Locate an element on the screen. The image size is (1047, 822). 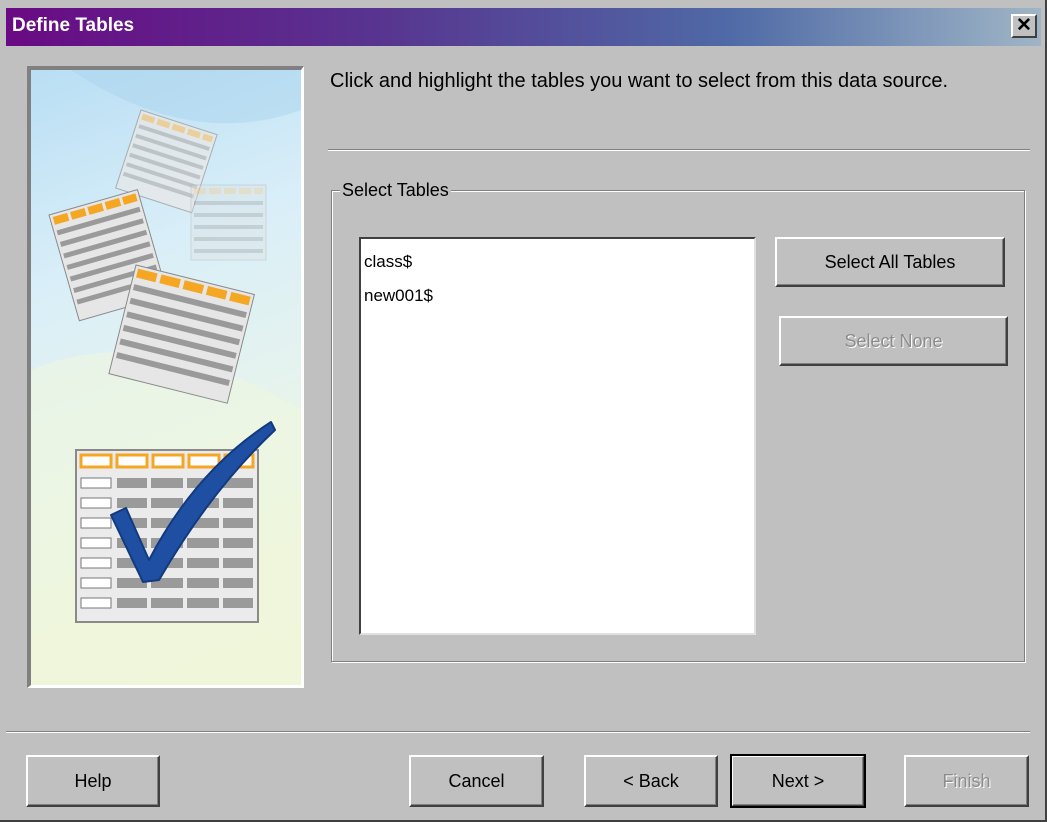
close-icon: ✕ is located at coordinates (1024, 25).